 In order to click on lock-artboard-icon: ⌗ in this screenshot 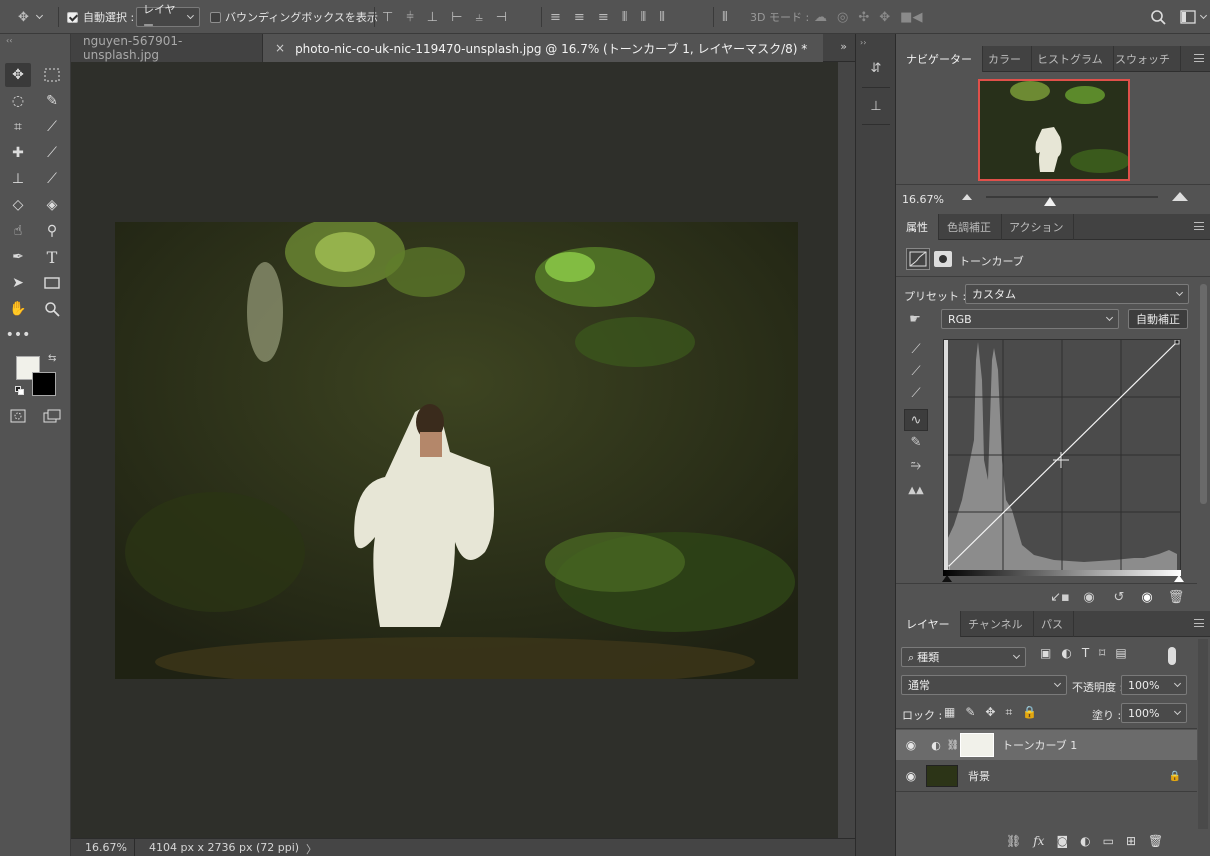, I will do `click(1008, 712)`.